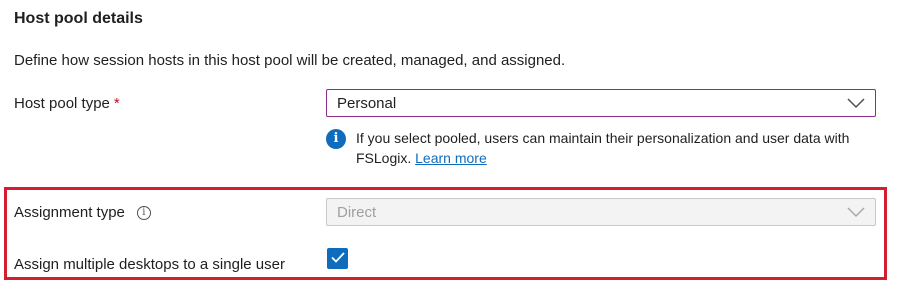 The image size is (897, 296). What do you see at coordinates (143, 213) in the screenshot?
I see `info-outline-icon: i` at bounding box center [143, 213].